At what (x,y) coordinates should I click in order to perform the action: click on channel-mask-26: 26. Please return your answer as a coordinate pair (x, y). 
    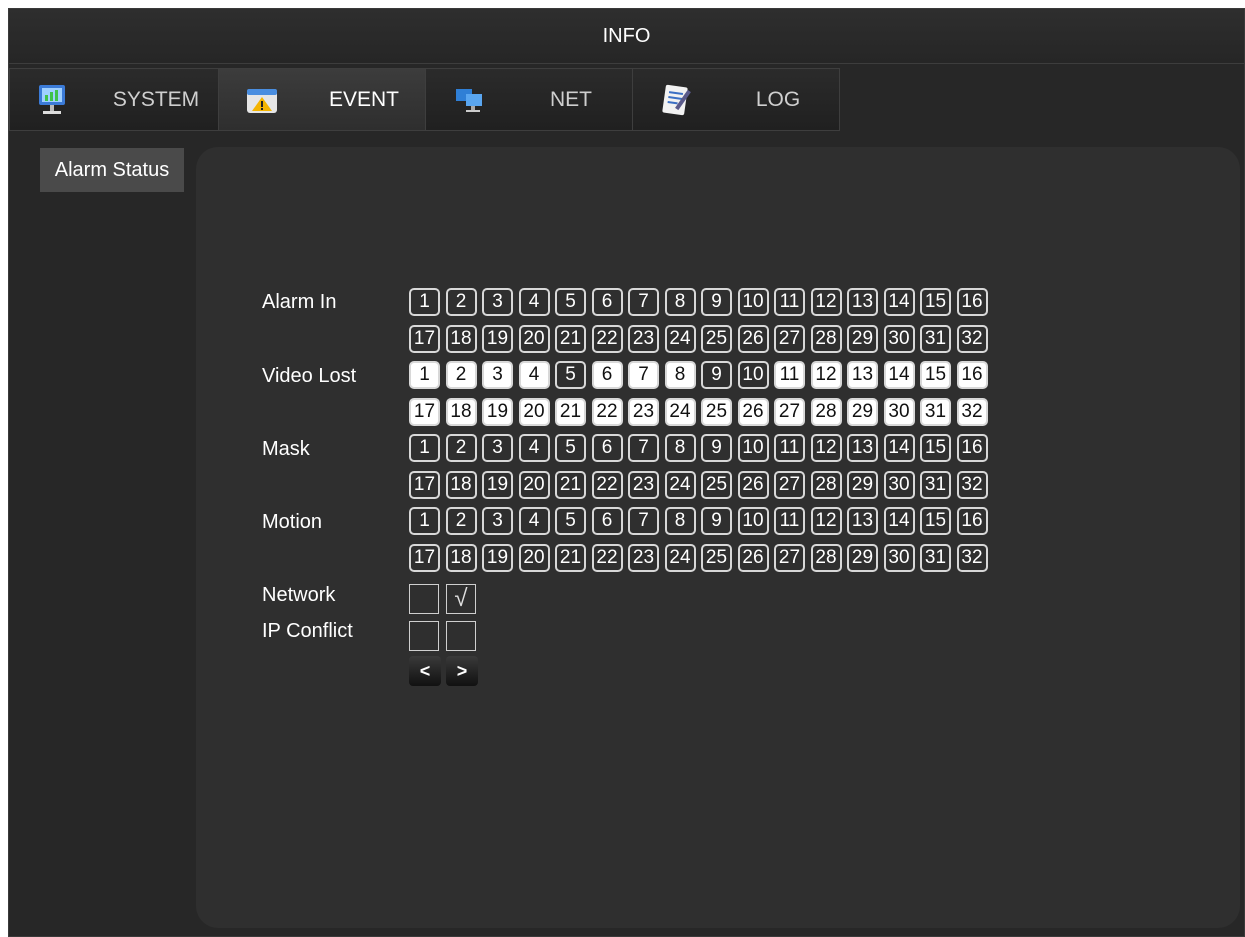
    Looking at the image, I should click on (753, 484).